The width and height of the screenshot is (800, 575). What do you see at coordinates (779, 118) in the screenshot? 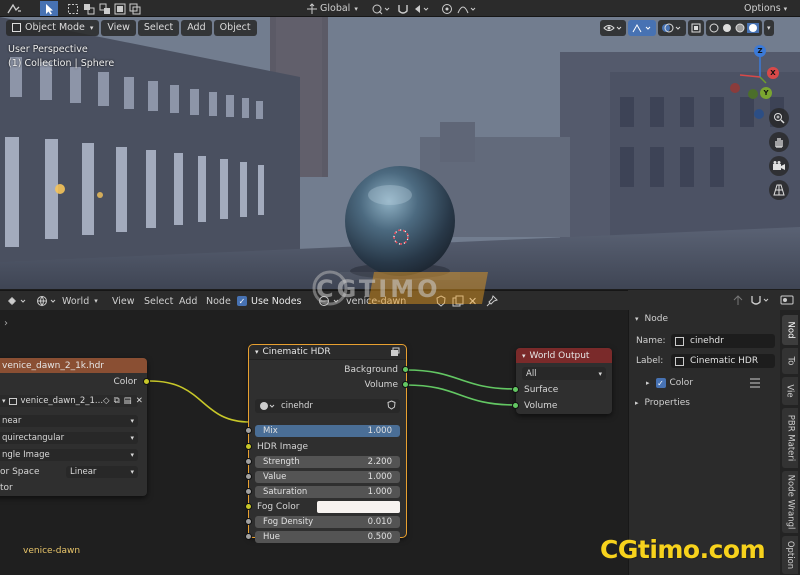
I see `zoom-icon` at bounding box center [779, 118].